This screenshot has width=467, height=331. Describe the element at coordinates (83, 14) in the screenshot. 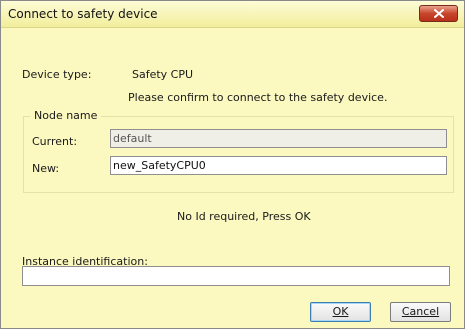

I see `window-title: Connect to safety device` at that location.